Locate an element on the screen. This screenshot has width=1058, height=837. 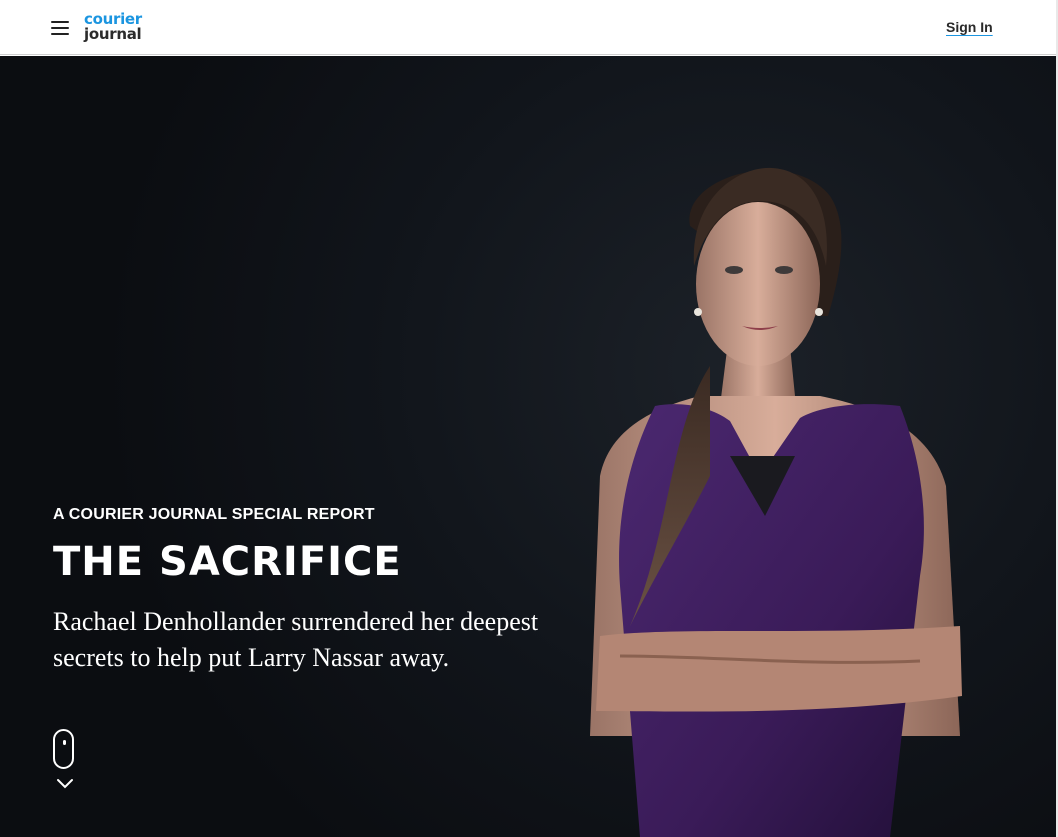
hamburger-menu-icon is located at coordinates (60, 28).